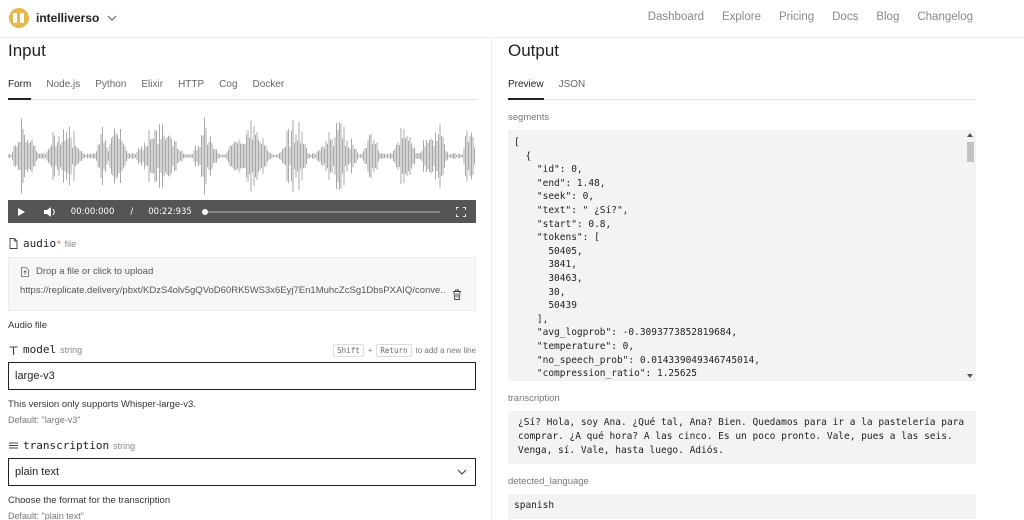  I want to click on model-field-name: model, so click(40, 349).